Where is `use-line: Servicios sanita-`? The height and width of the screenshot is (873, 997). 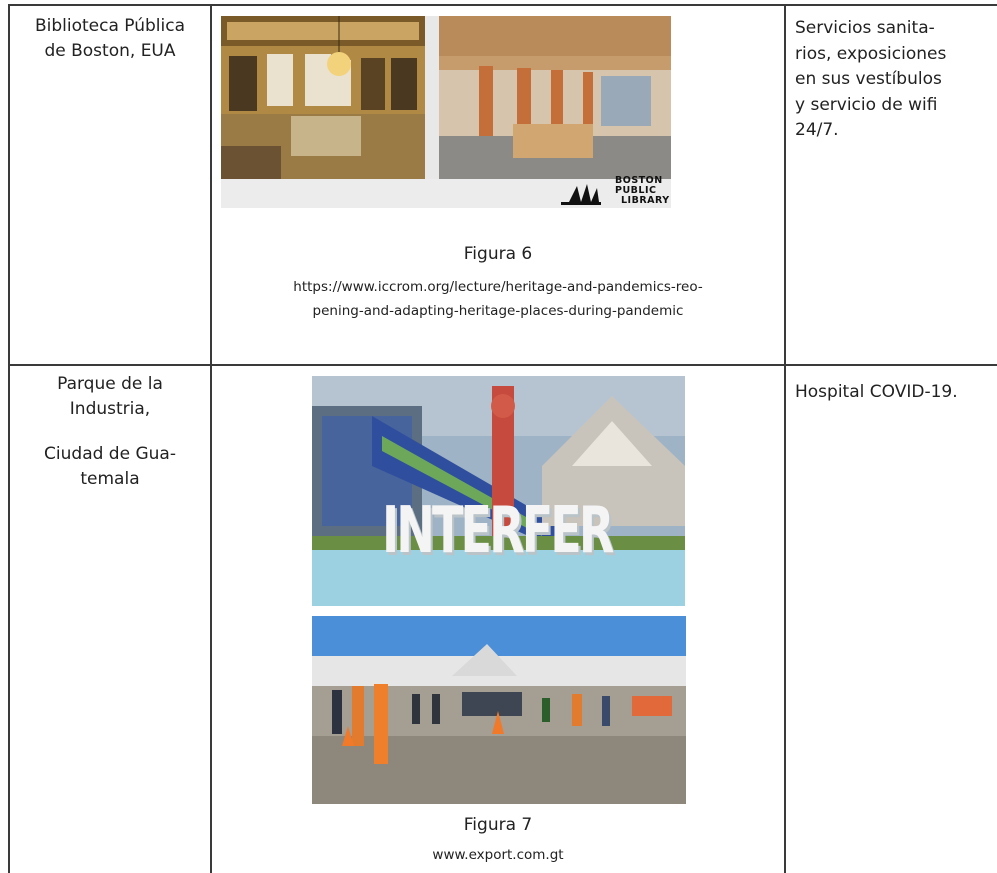 use-line: Servicios sanita- is located at coordinates (865, 28).